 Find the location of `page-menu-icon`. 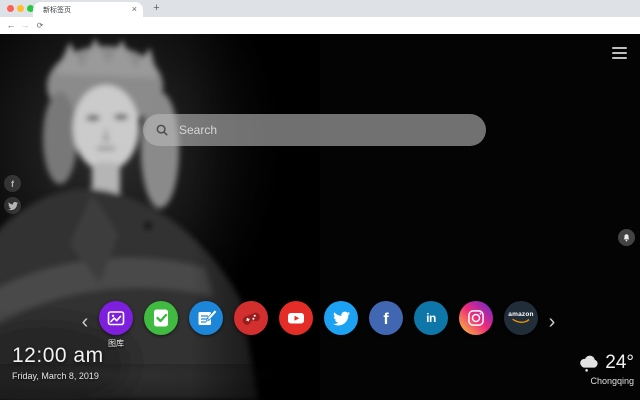

page-menu-icon is located at coordinates (619, 53).